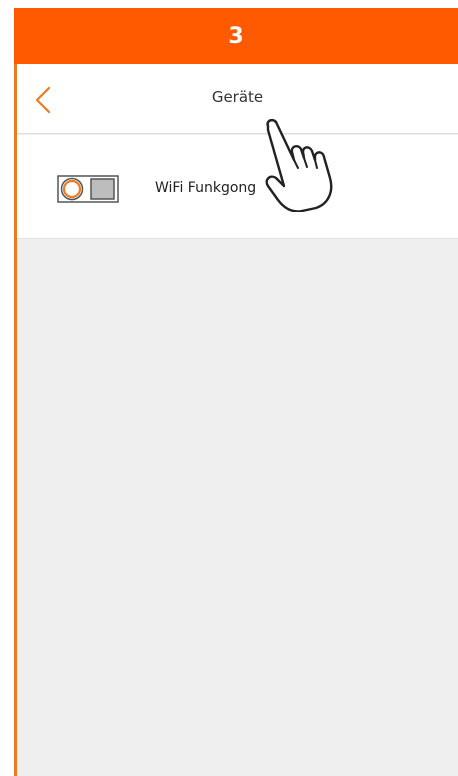 The image size is (458, 776). Describe the element at coordinates (206, 188) in the screenshot. I see `device-label: WiFi Funkgong` at that location.